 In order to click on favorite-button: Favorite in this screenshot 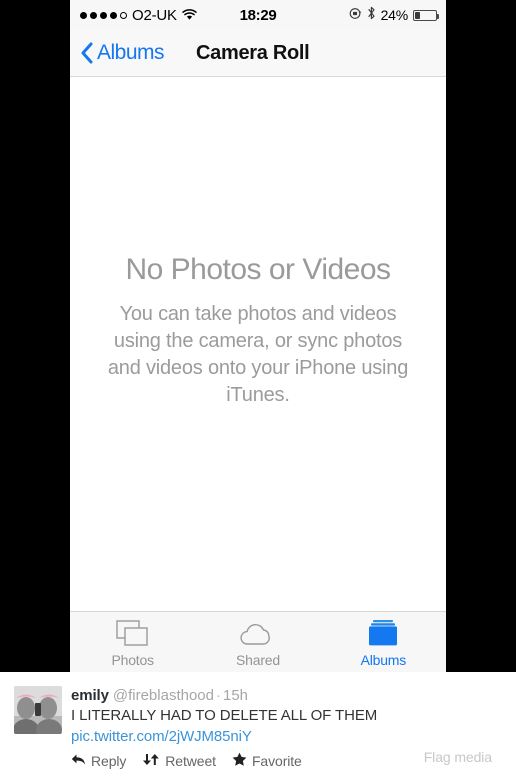, I will do `click(267, 760)`.